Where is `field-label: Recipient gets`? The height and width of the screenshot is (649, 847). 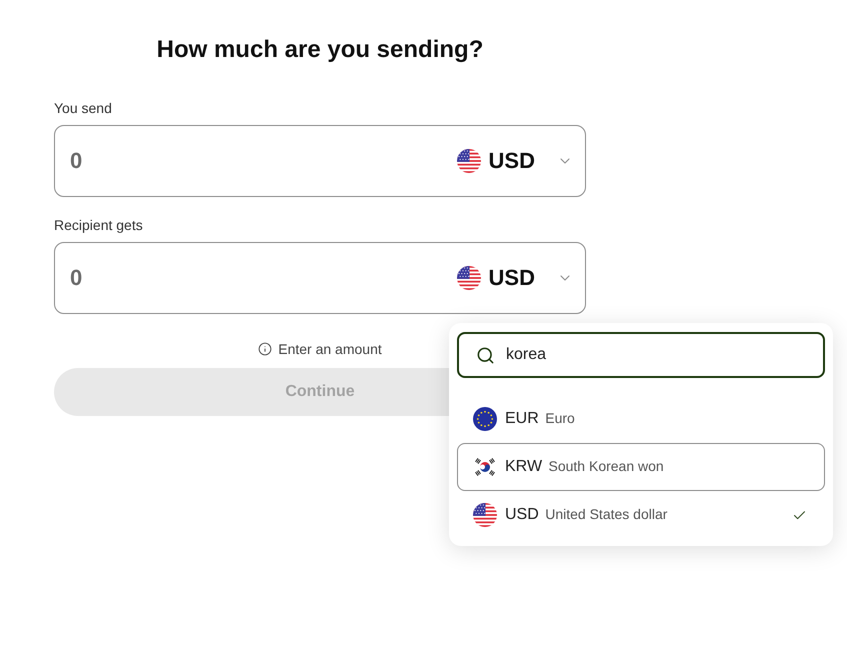 field-label: Recipient gets is located at coordinates (98, 225).